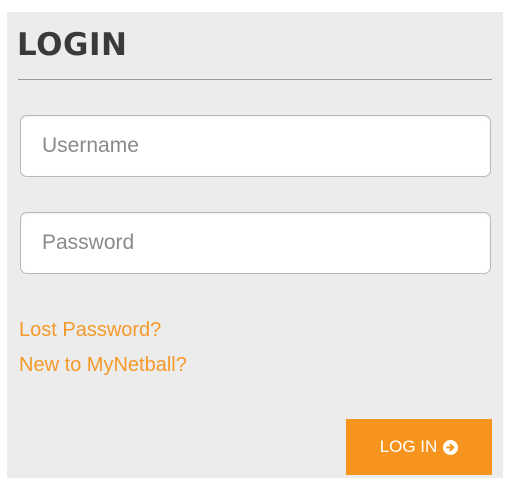 Image resolution: width=509 pixels, height=493 pixels. I want to click on username-input, so click(255, 146).